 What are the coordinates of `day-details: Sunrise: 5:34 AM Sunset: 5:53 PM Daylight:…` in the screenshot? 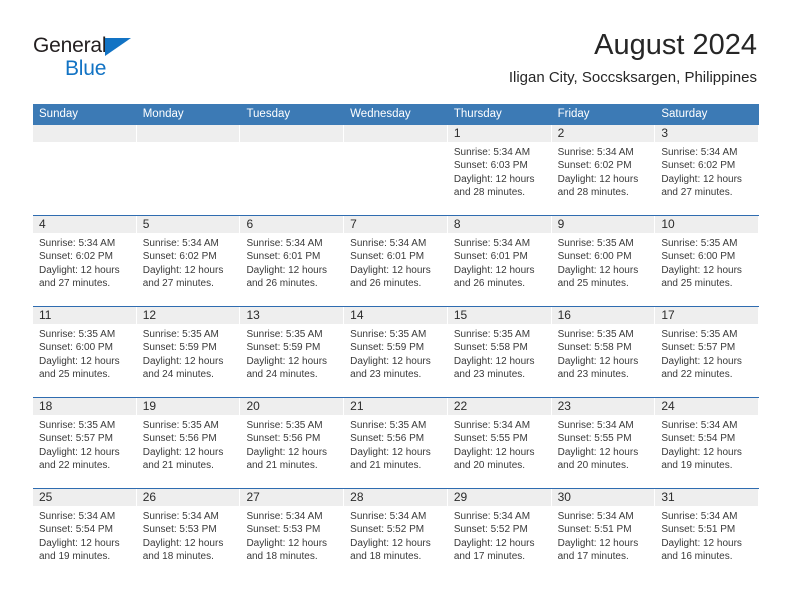 It's located at (292, 534).